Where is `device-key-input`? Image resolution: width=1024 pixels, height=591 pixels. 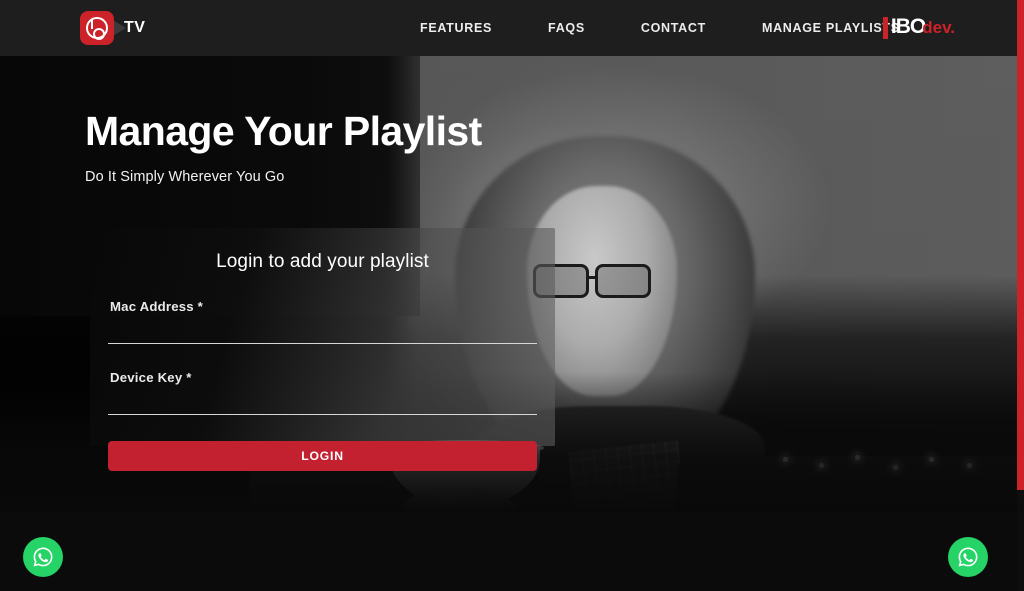
device-key-input is located at coordinates (322, 405).